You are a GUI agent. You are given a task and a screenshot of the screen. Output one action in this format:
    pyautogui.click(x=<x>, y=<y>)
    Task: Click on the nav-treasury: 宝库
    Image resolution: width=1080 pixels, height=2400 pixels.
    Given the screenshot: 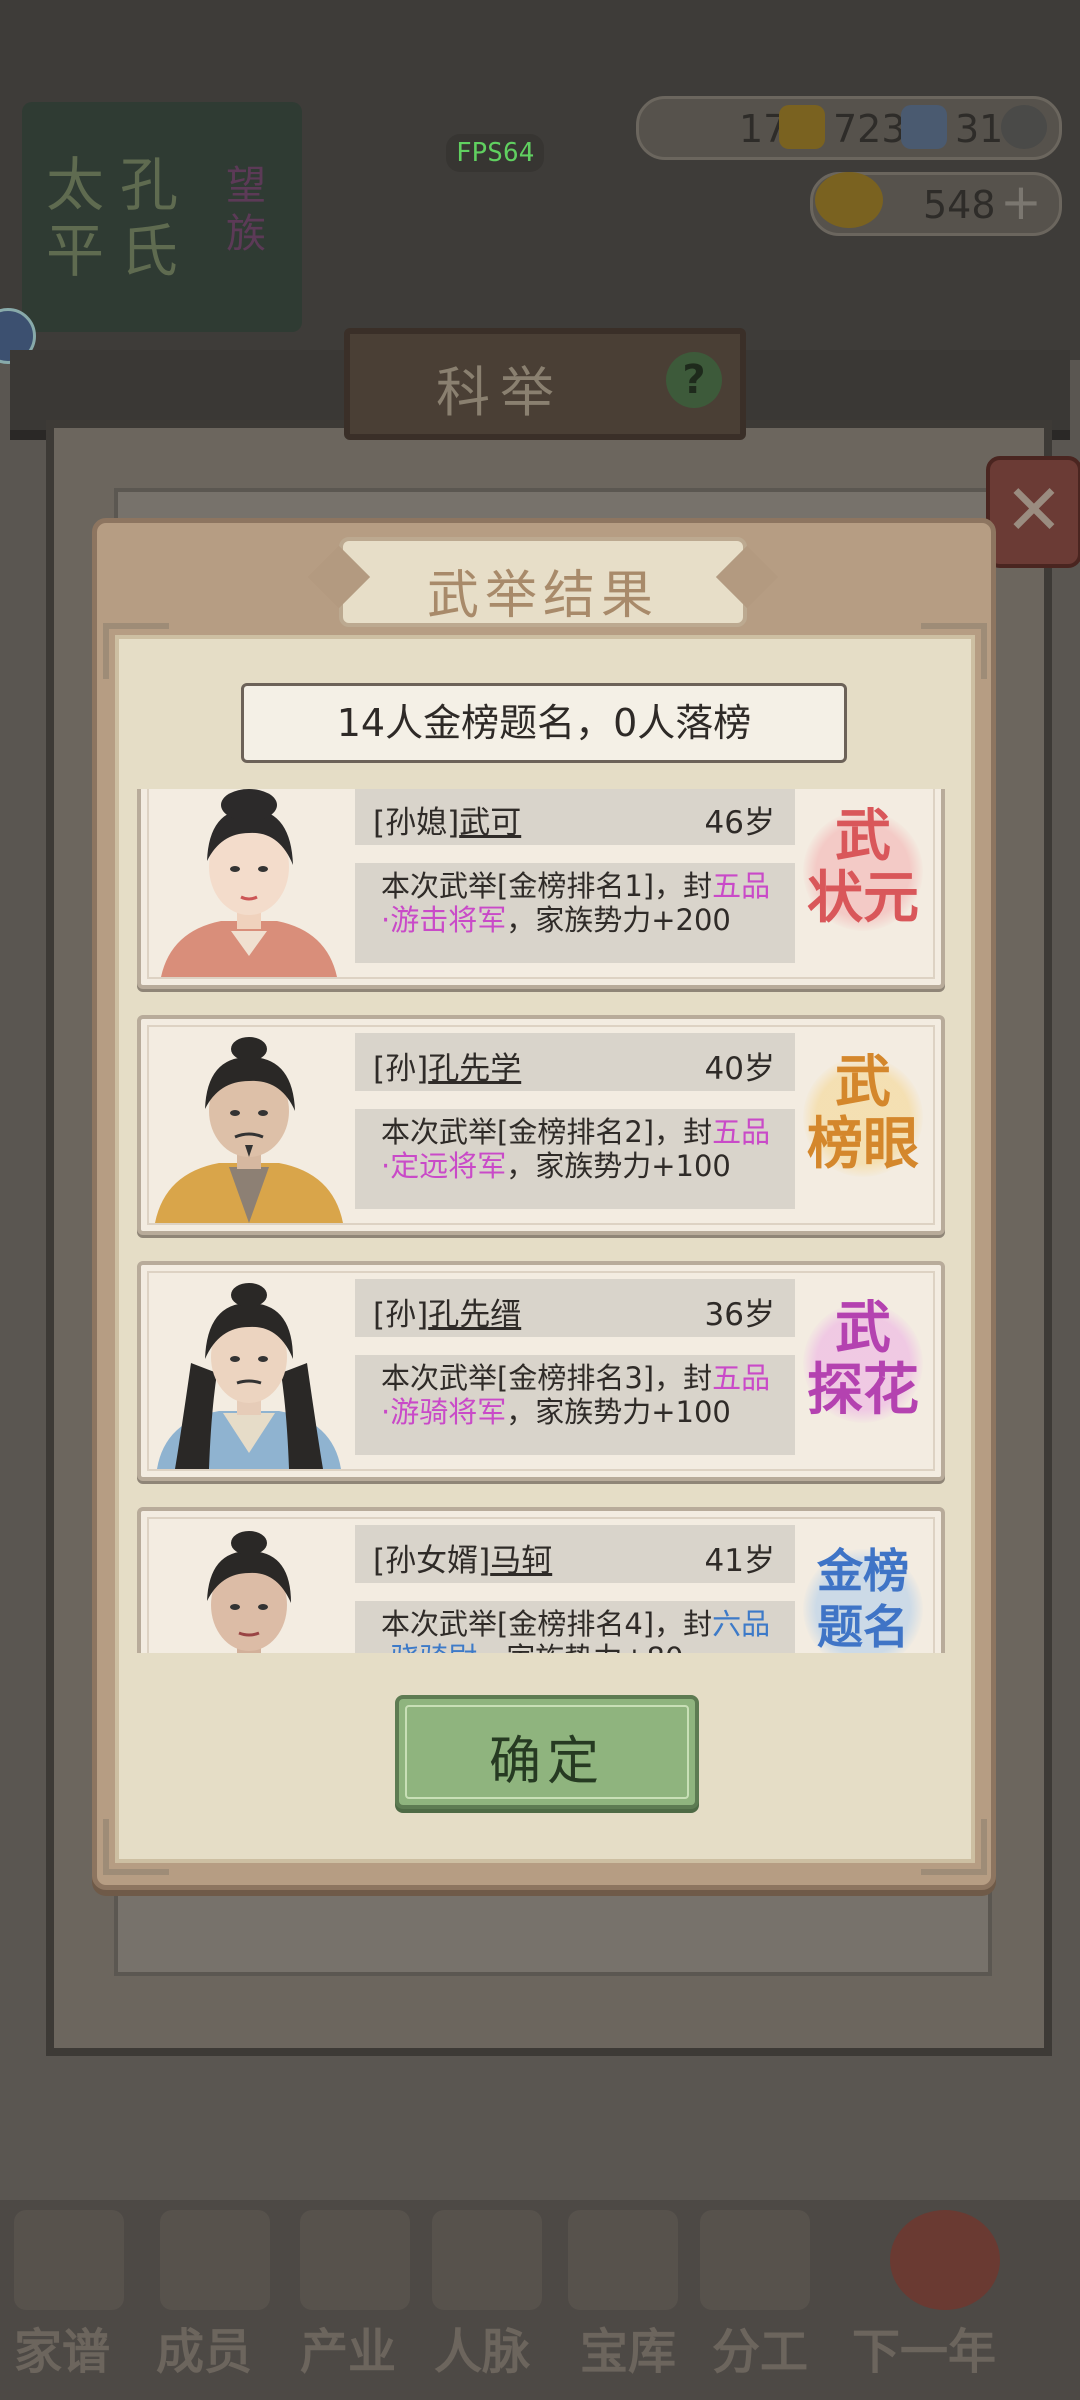 What is the action you would take?
    pyautogui.click(x=628, y=2347)
    